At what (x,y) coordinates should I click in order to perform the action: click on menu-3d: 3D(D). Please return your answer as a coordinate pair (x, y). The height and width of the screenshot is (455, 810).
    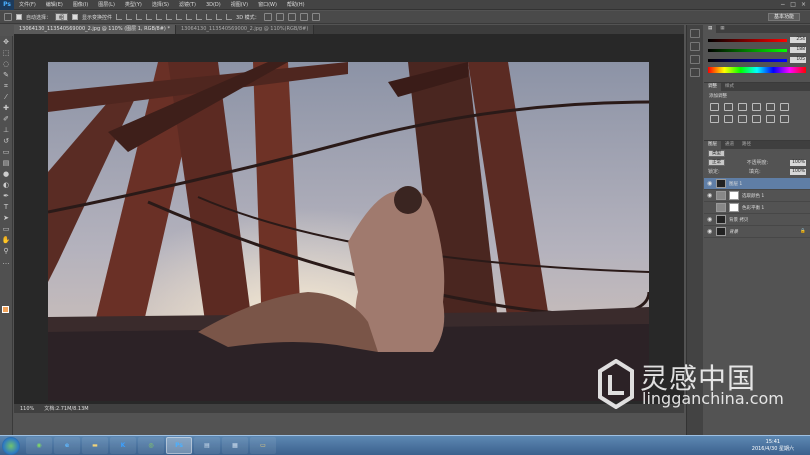
    Looking at the image, I should click on (213, 5).